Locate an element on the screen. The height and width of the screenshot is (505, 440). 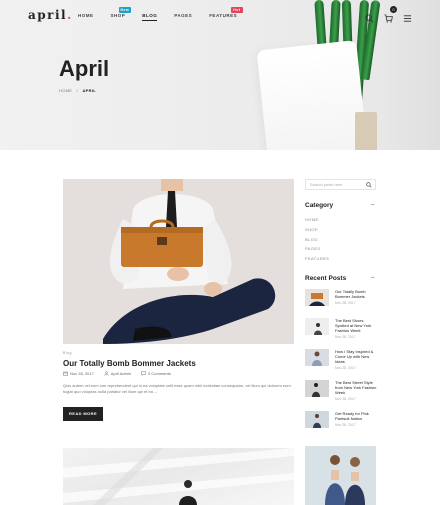
nav-item-label: PAGES is located at coordinates (183, 15).